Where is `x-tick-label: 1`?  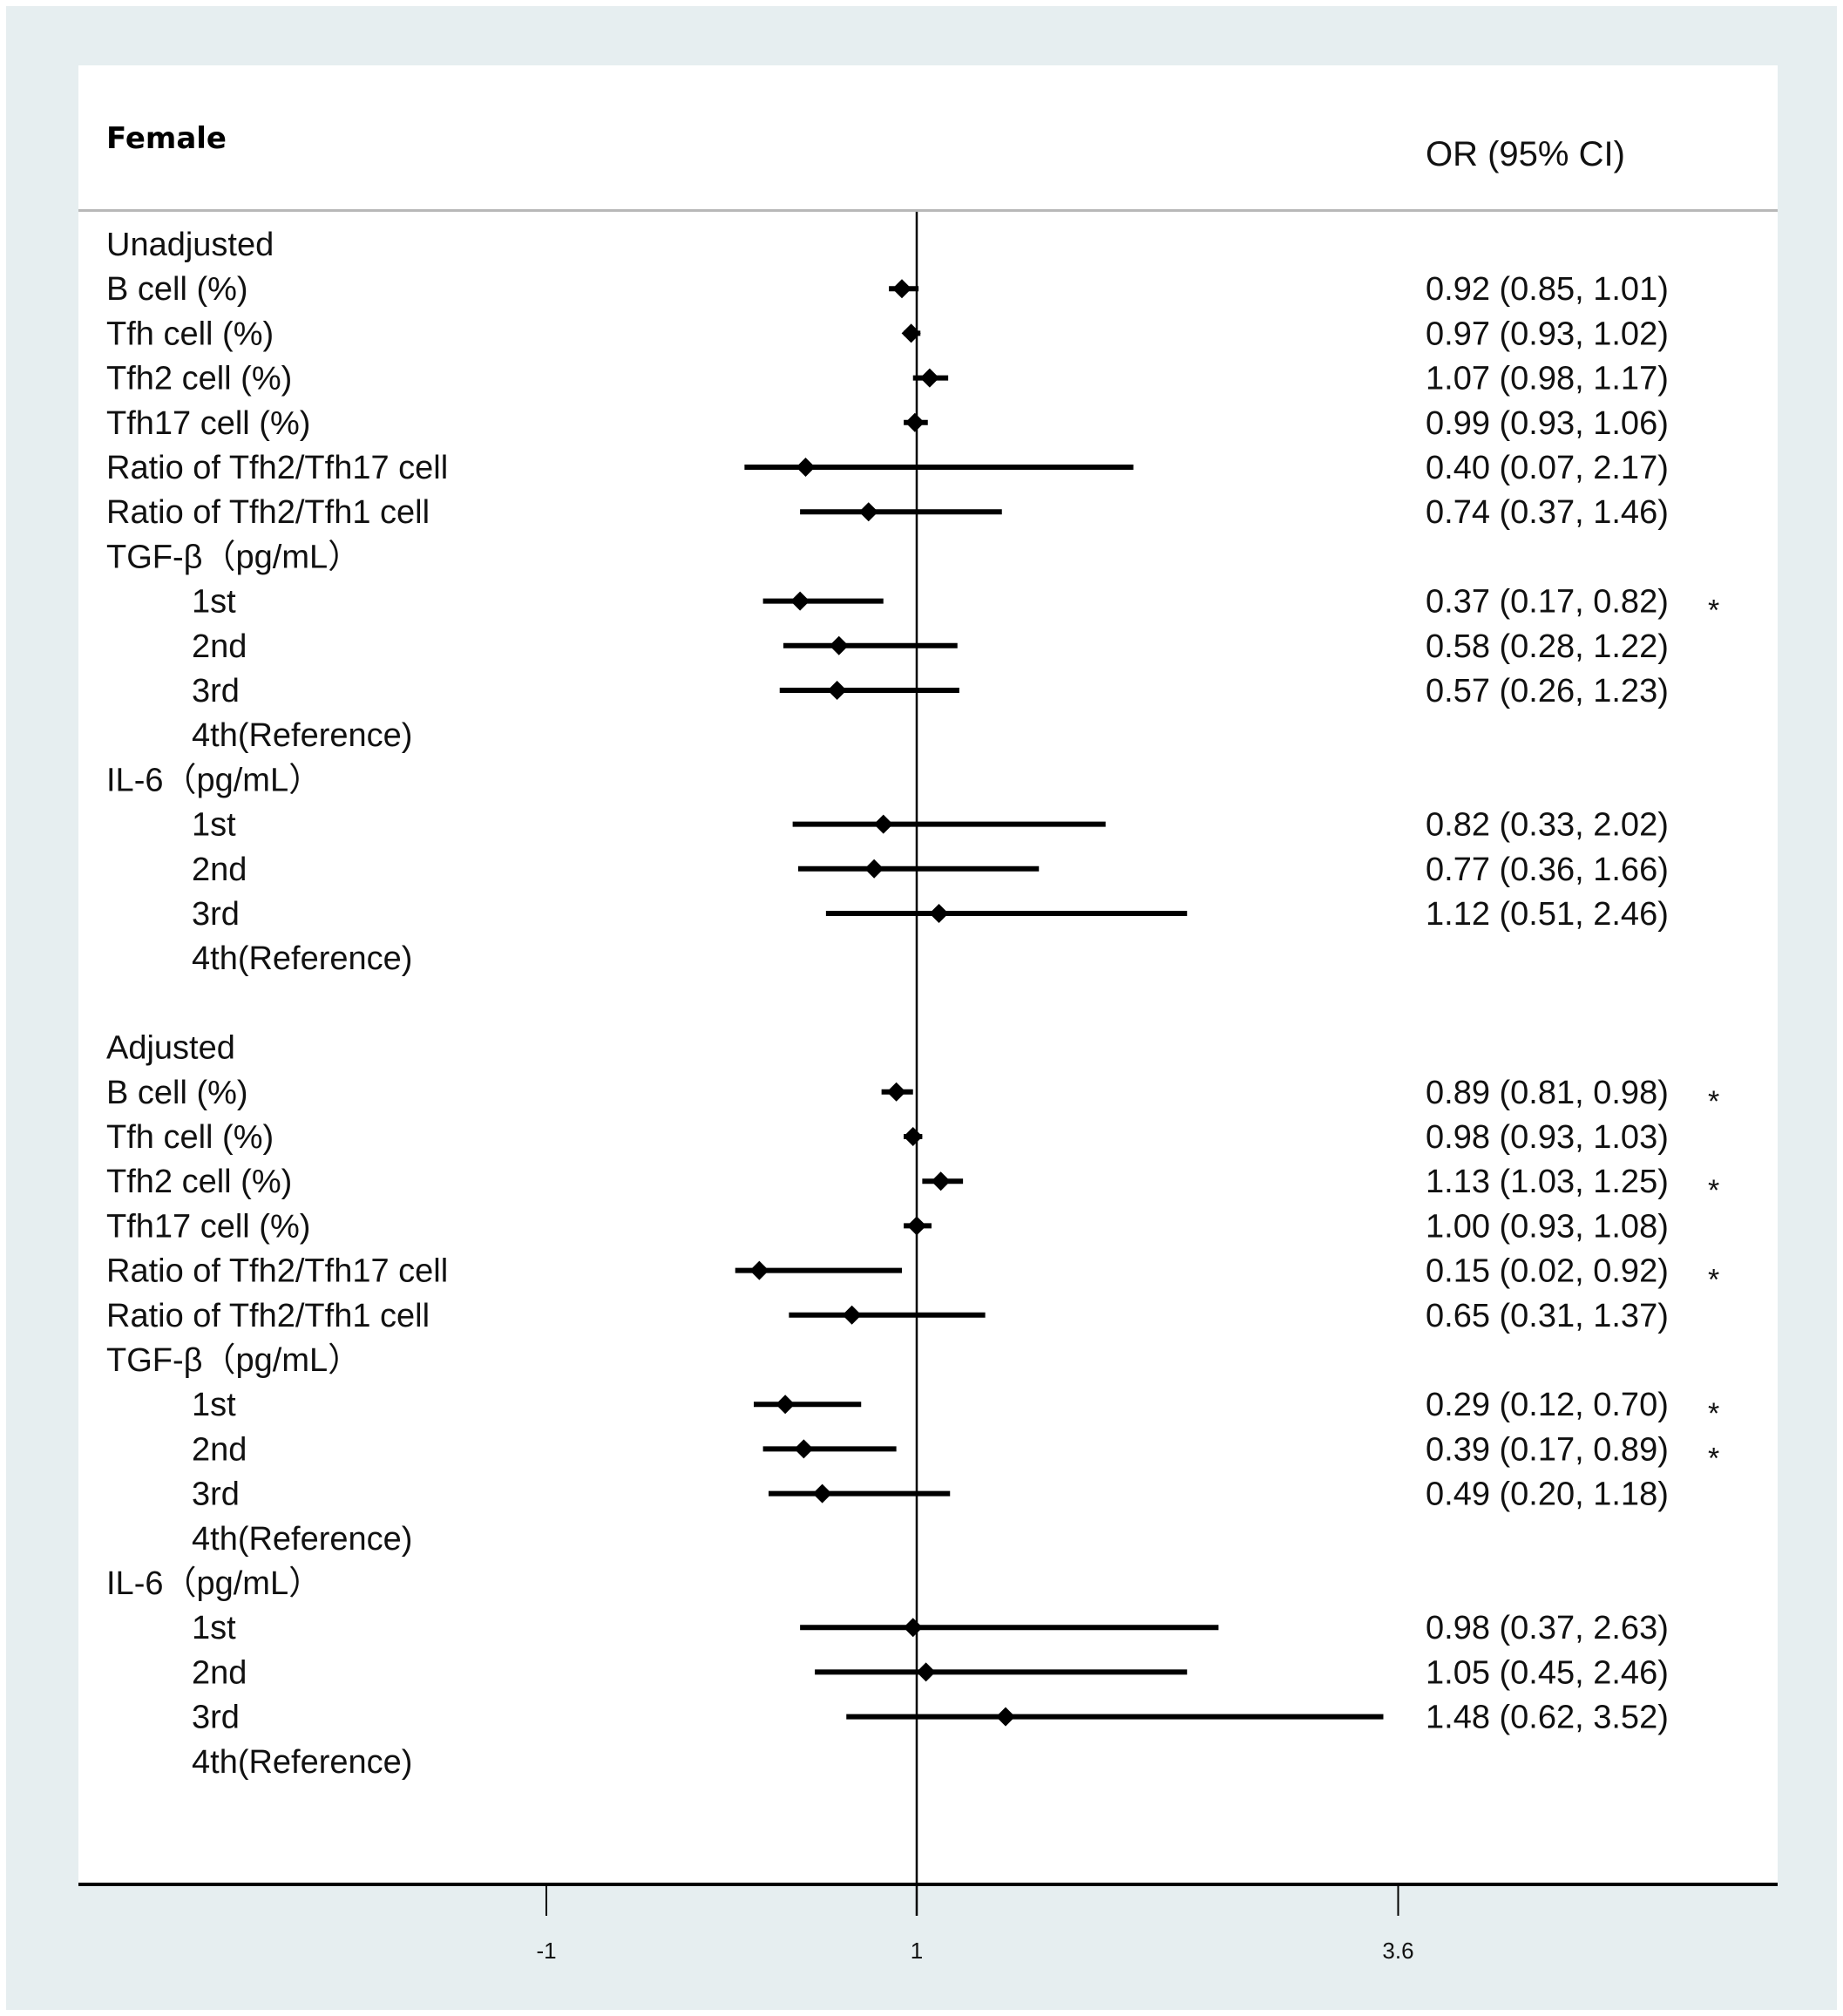 x-tick-label: 1 is located at coordinates (917, 1951).